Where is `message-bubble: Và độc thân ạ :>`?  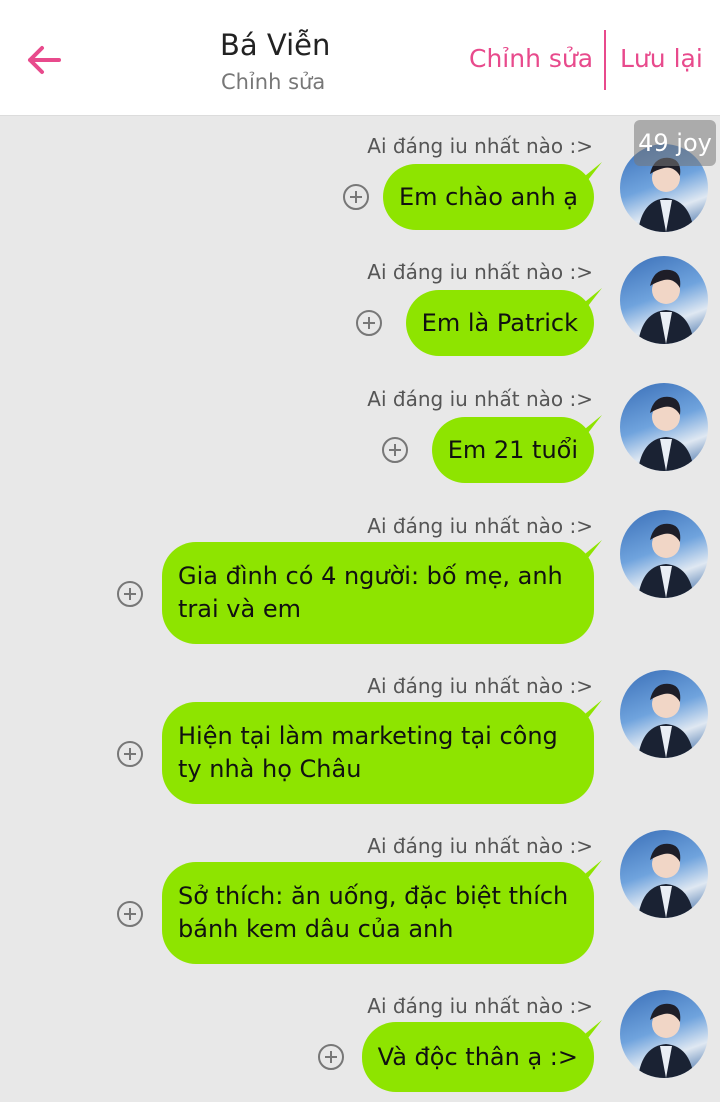
message-bubble: Và độc thân ạ :> is located at coordinates (477, 1057).